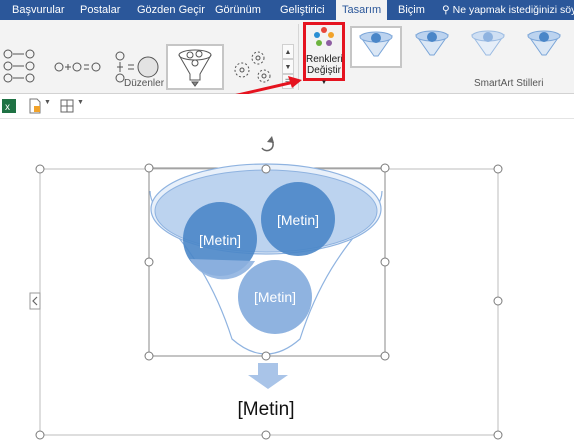 This screenshot has width=574, height=444. Describe the element at coordinates (288, 66) in the screenshot. I see `scroll-down-icon: ▼` at that location.